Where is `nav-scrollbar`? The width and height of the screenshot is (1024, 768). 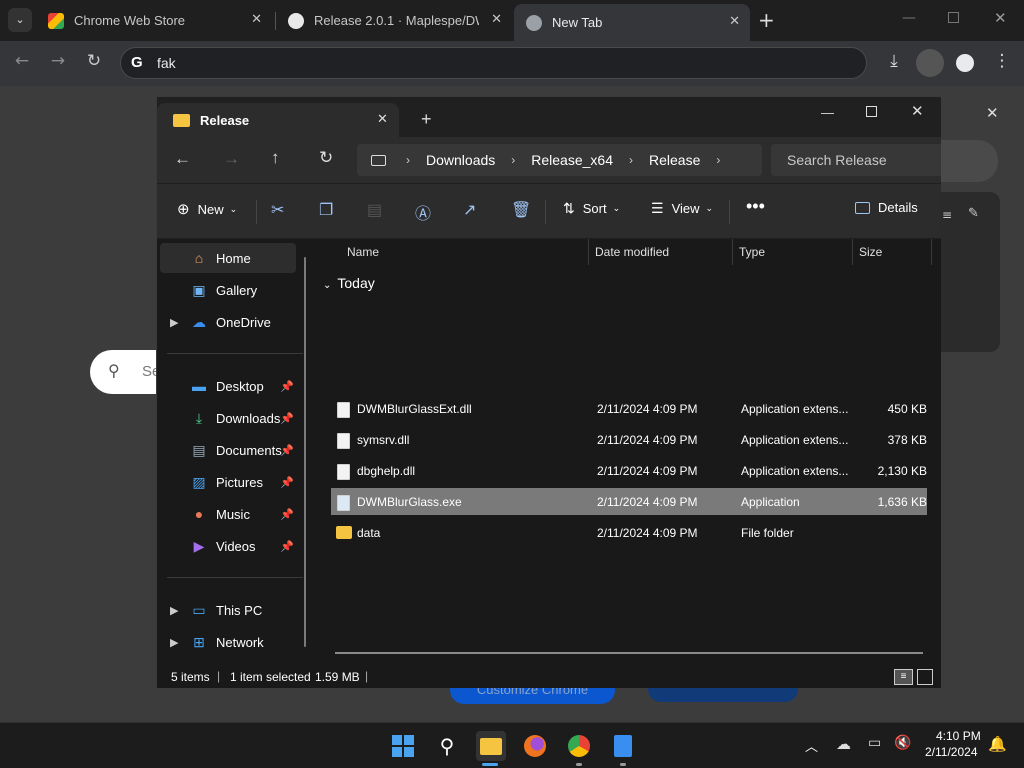
nav-scrollbar is located at coordinates (305, 452).